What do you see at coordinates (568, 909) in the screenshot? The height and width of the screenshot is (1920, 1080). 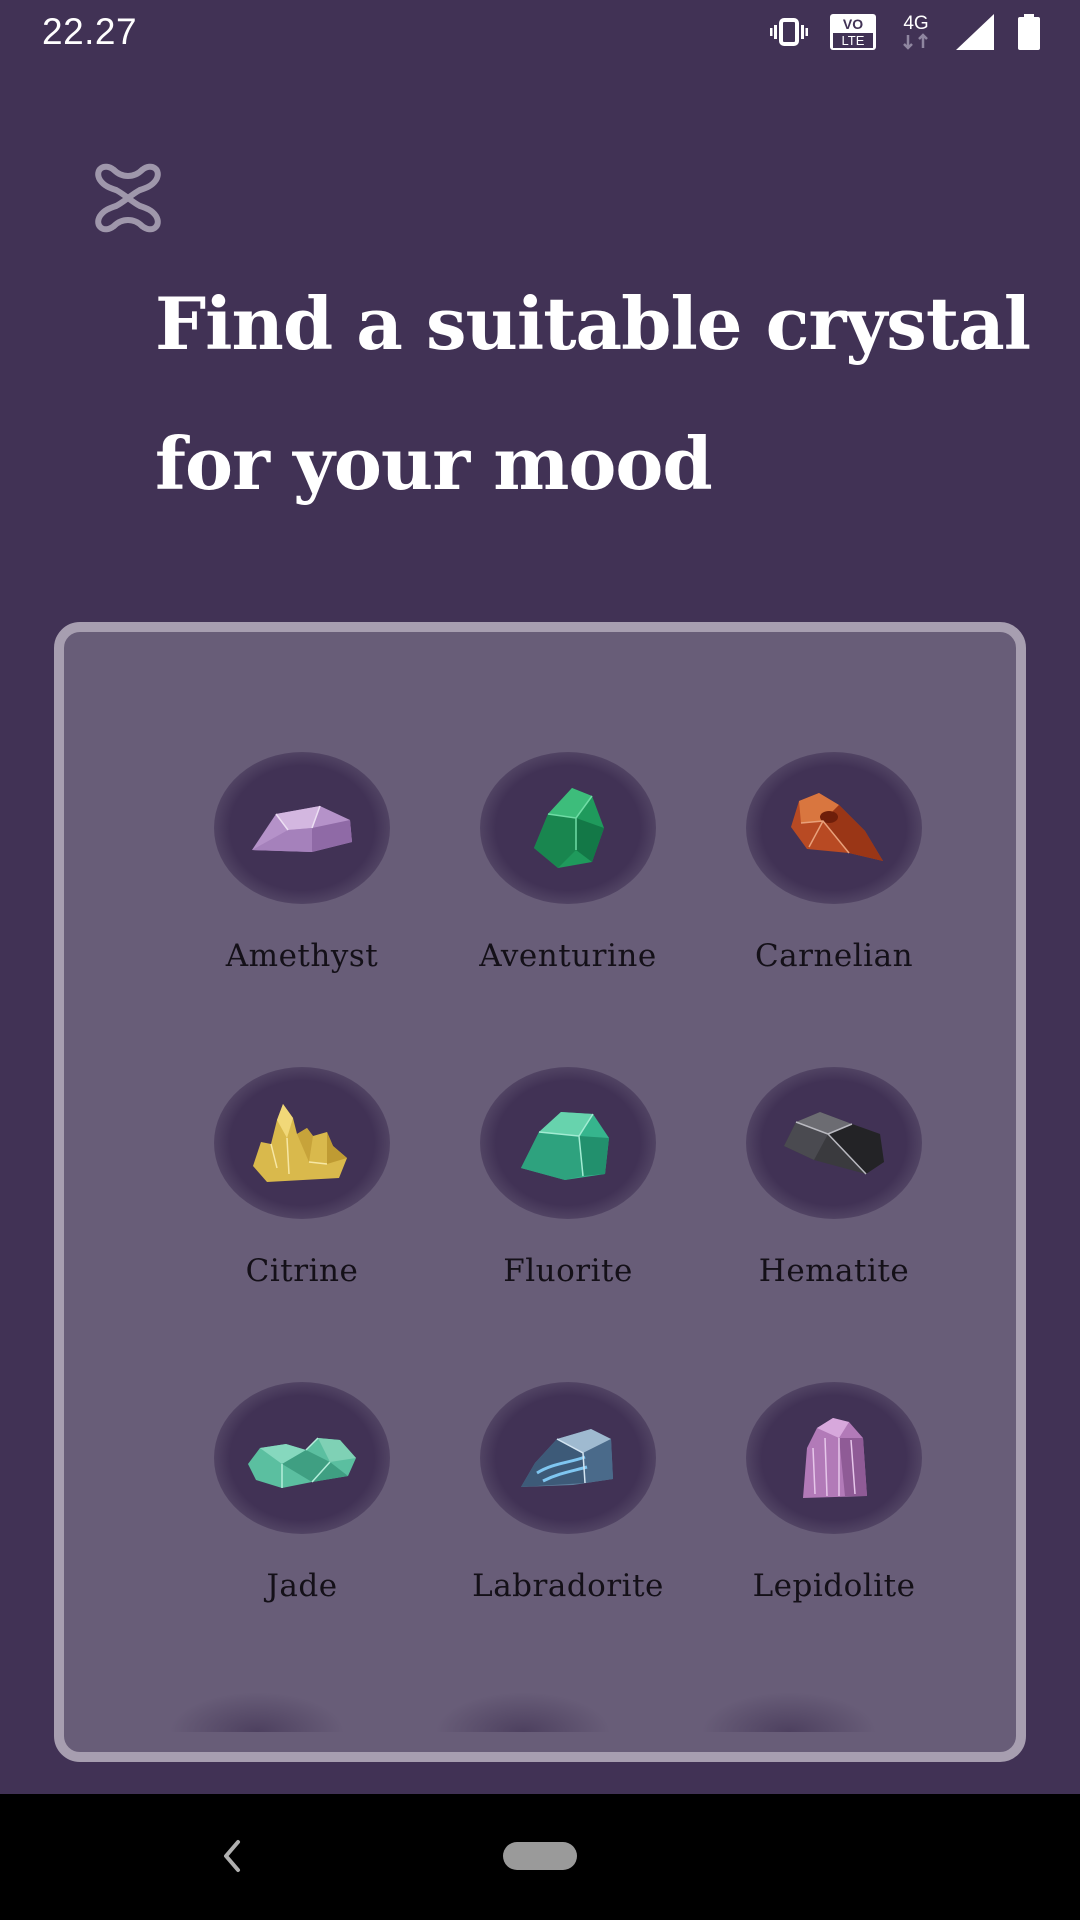 I see `crystal-item-aventurine: Aventurine` at bounding box center [568, 909].